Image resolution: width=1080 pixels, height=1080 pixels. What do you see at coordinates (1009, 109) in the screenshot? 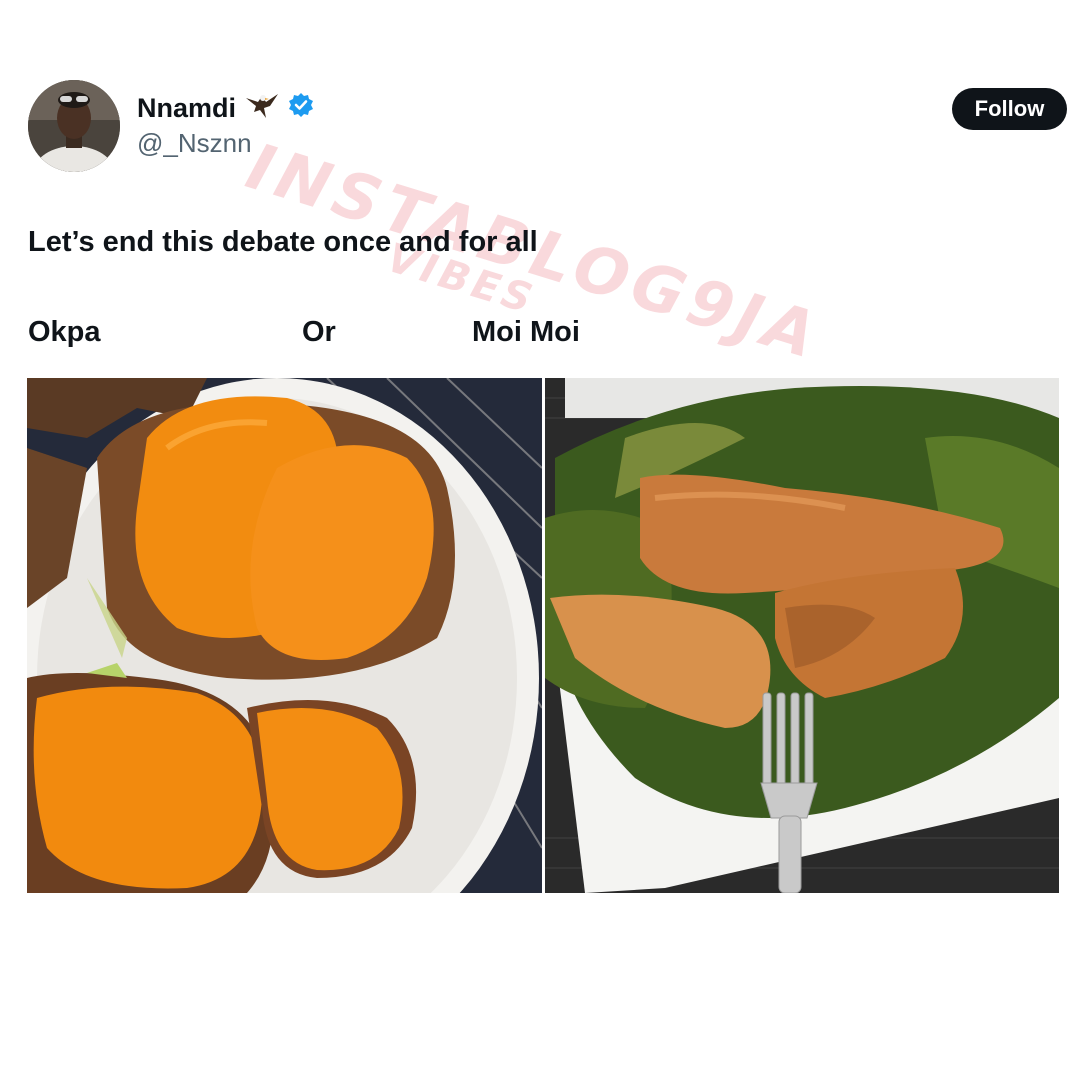
I see `follow-button: Follow` at bounding box center [1009, 109].